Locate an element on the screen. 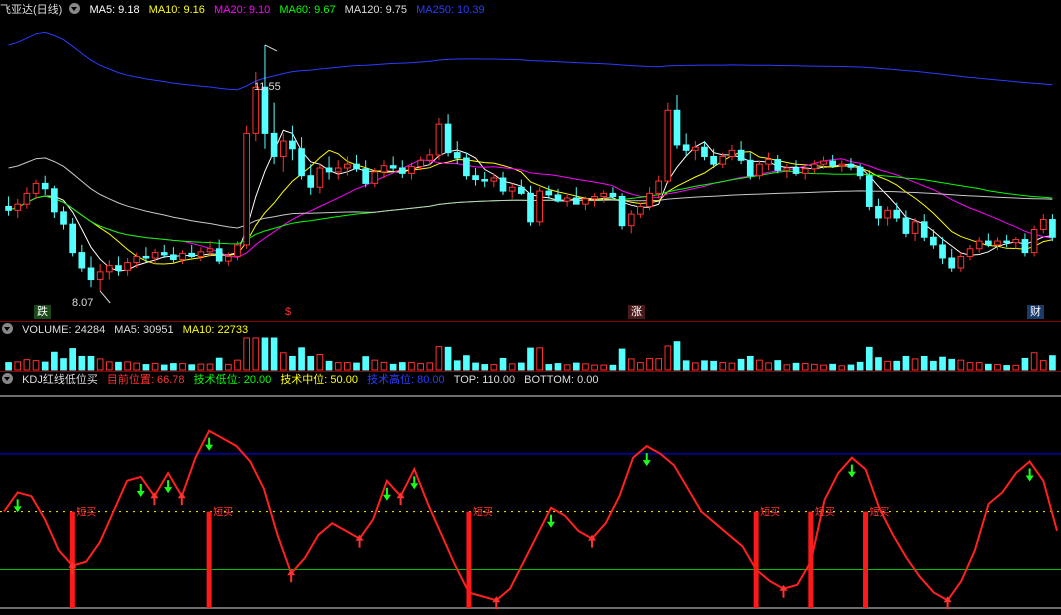  event-marker-rise: 涨 is located at coordinates (636, 312).